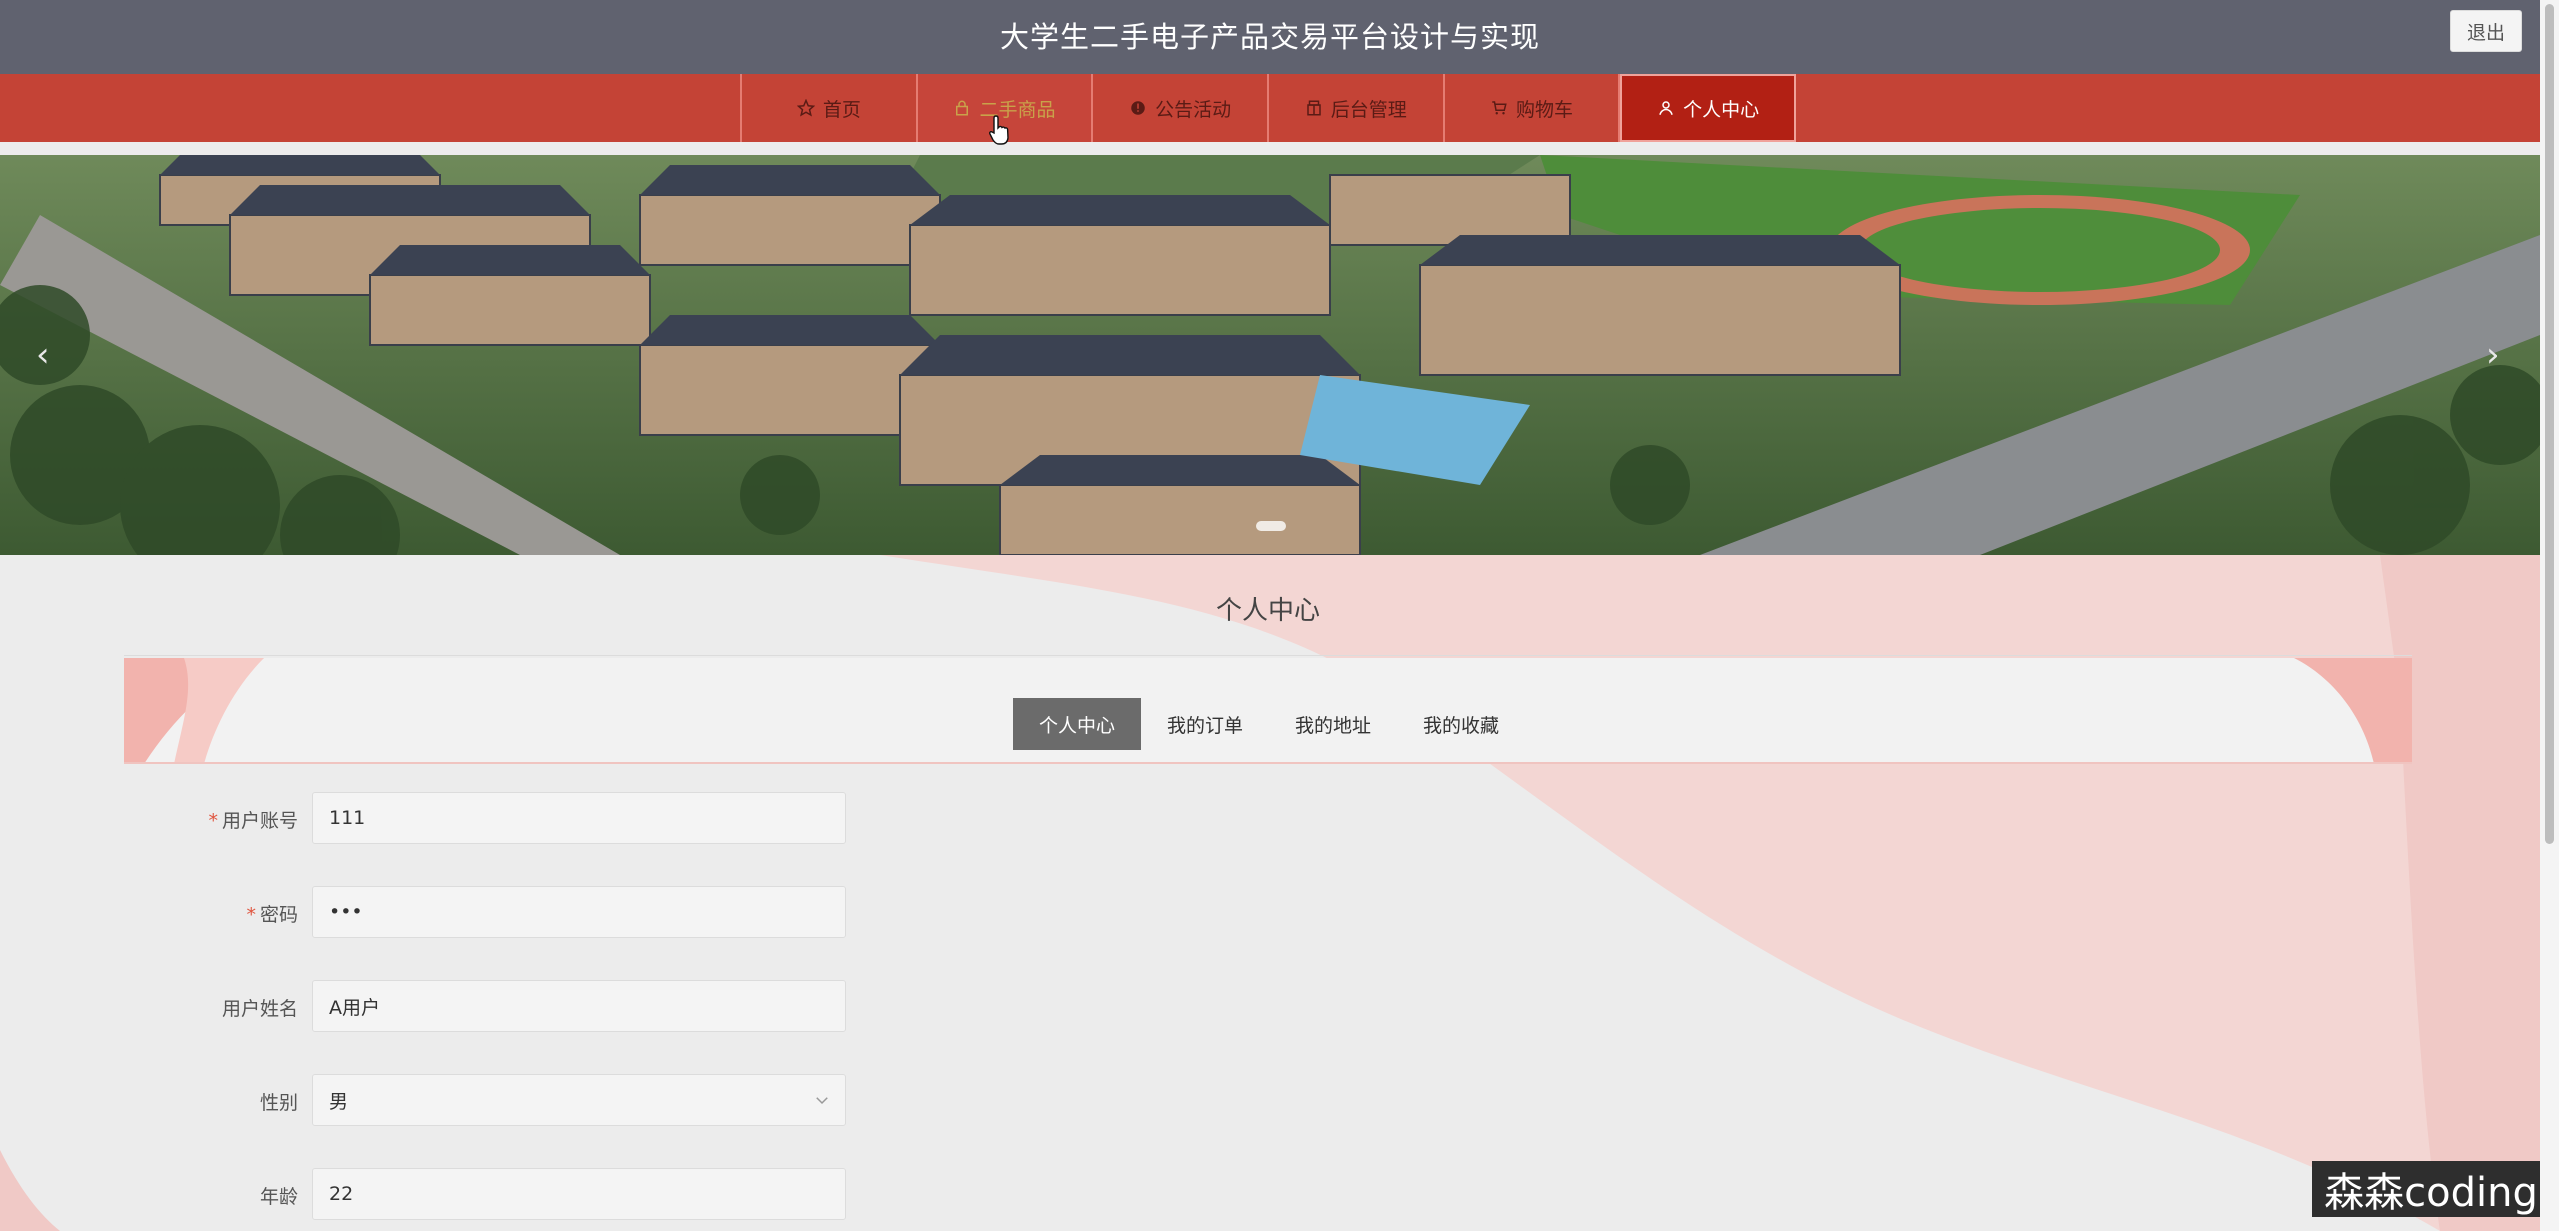  I want to click on nav-item-announcements: 公告活动, so click(1181, 108).